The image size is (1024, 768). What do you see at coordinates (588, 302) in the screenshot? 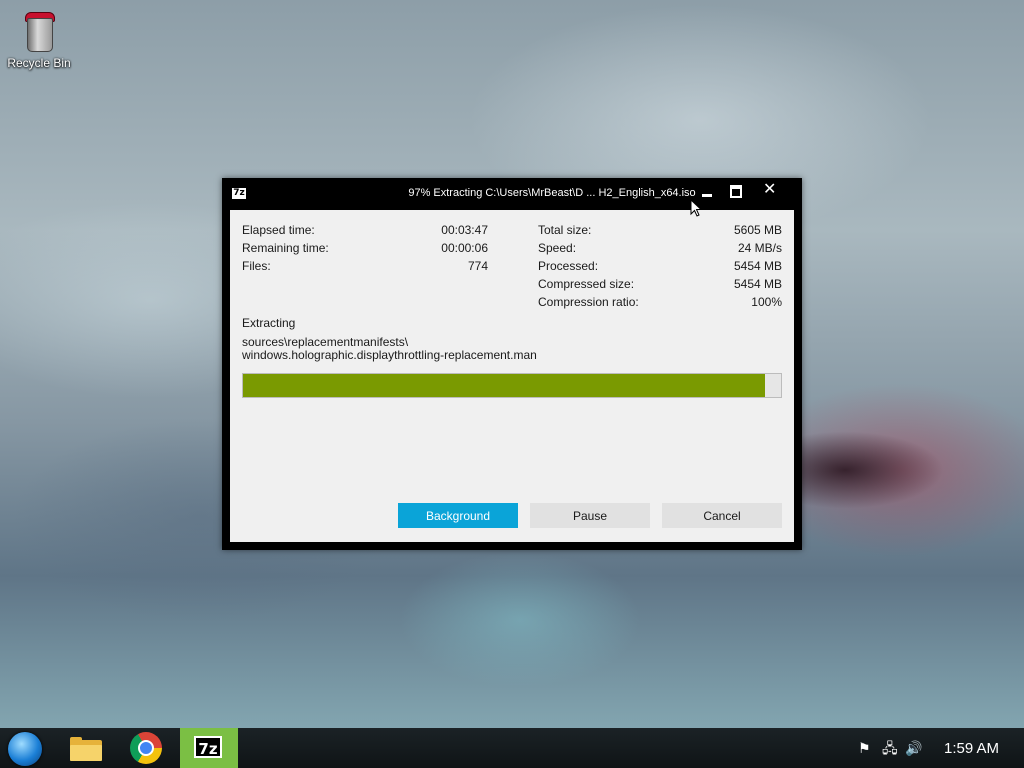
I see `stat-label: Compression ratio:` at bounding box center [588, 302].